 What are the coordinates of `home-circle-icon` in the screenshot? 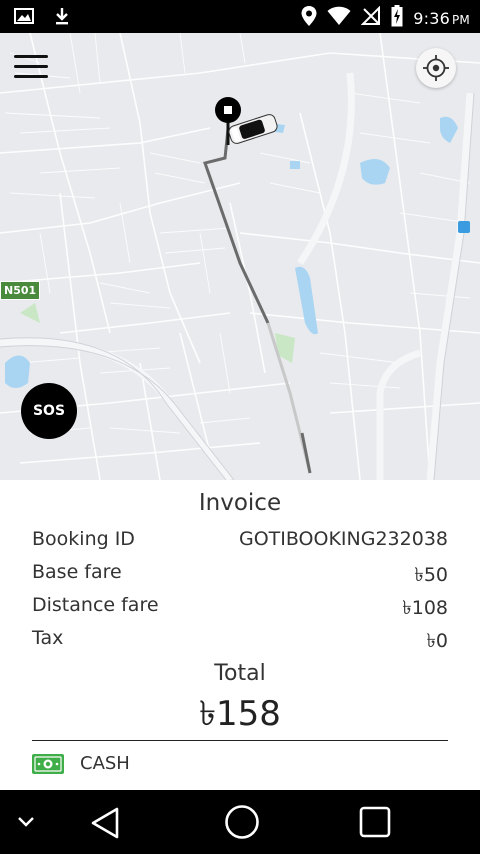 It's located at (242, 822).